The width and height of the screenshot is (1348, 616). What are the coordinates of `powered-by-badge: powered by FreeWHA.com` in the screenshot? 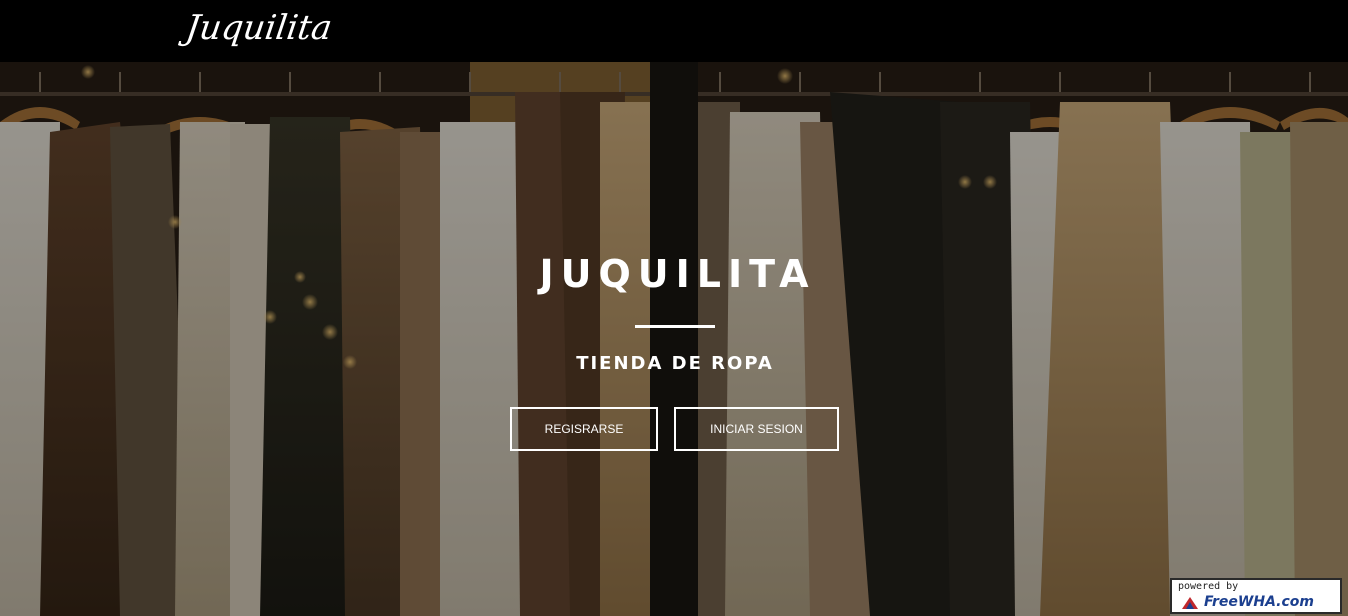 It's located at (1256, 596).